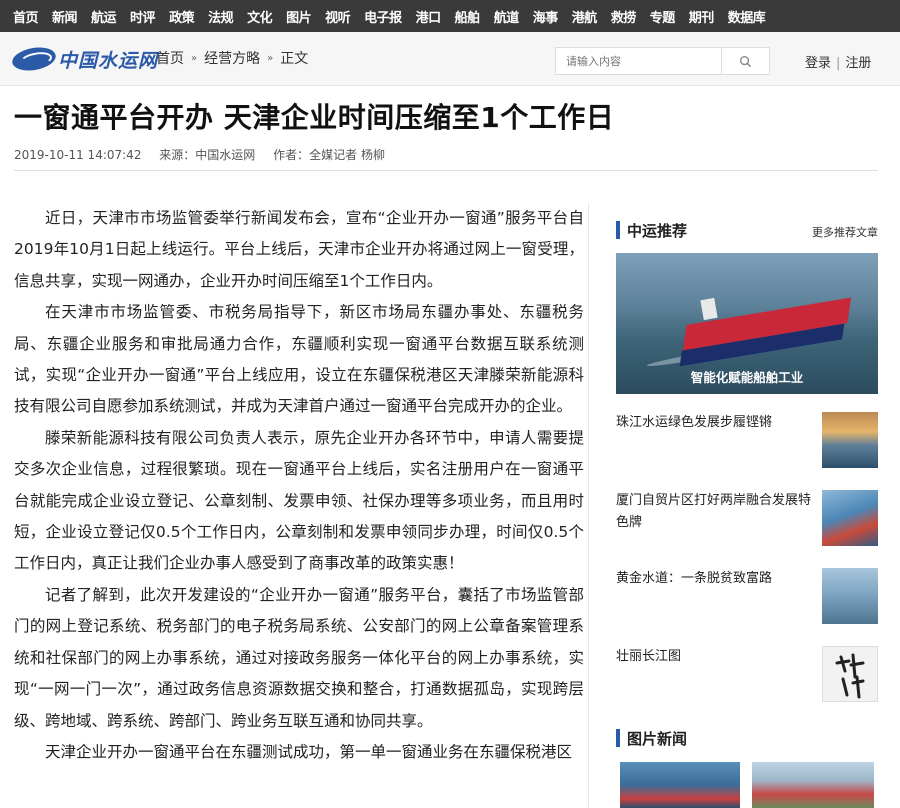 Image resolution: width=900 pixels, height=808 pixels. I want to click on sidebar-news-item: 珠江水运绿色发展步履铿锵, so click(747, 441).